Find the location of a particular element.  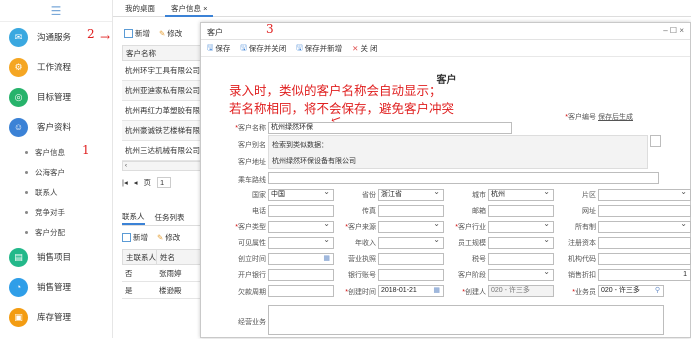

org-code-field is located at coordinates (644, 259).